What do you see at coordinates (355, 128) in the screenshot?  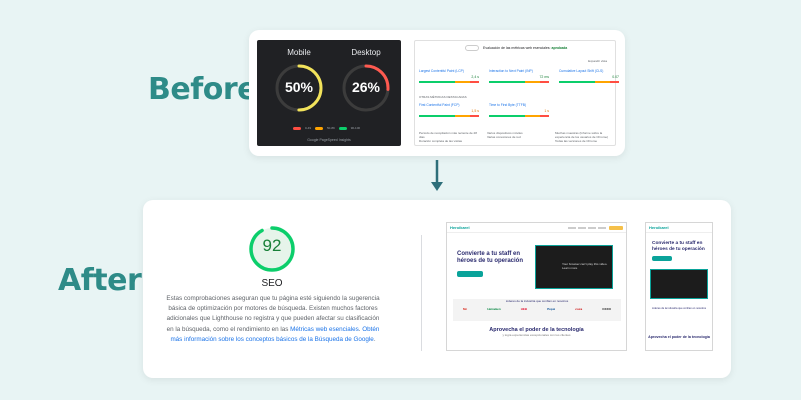 I see `legend-item: 90-100` at bounding box center [355, 128].